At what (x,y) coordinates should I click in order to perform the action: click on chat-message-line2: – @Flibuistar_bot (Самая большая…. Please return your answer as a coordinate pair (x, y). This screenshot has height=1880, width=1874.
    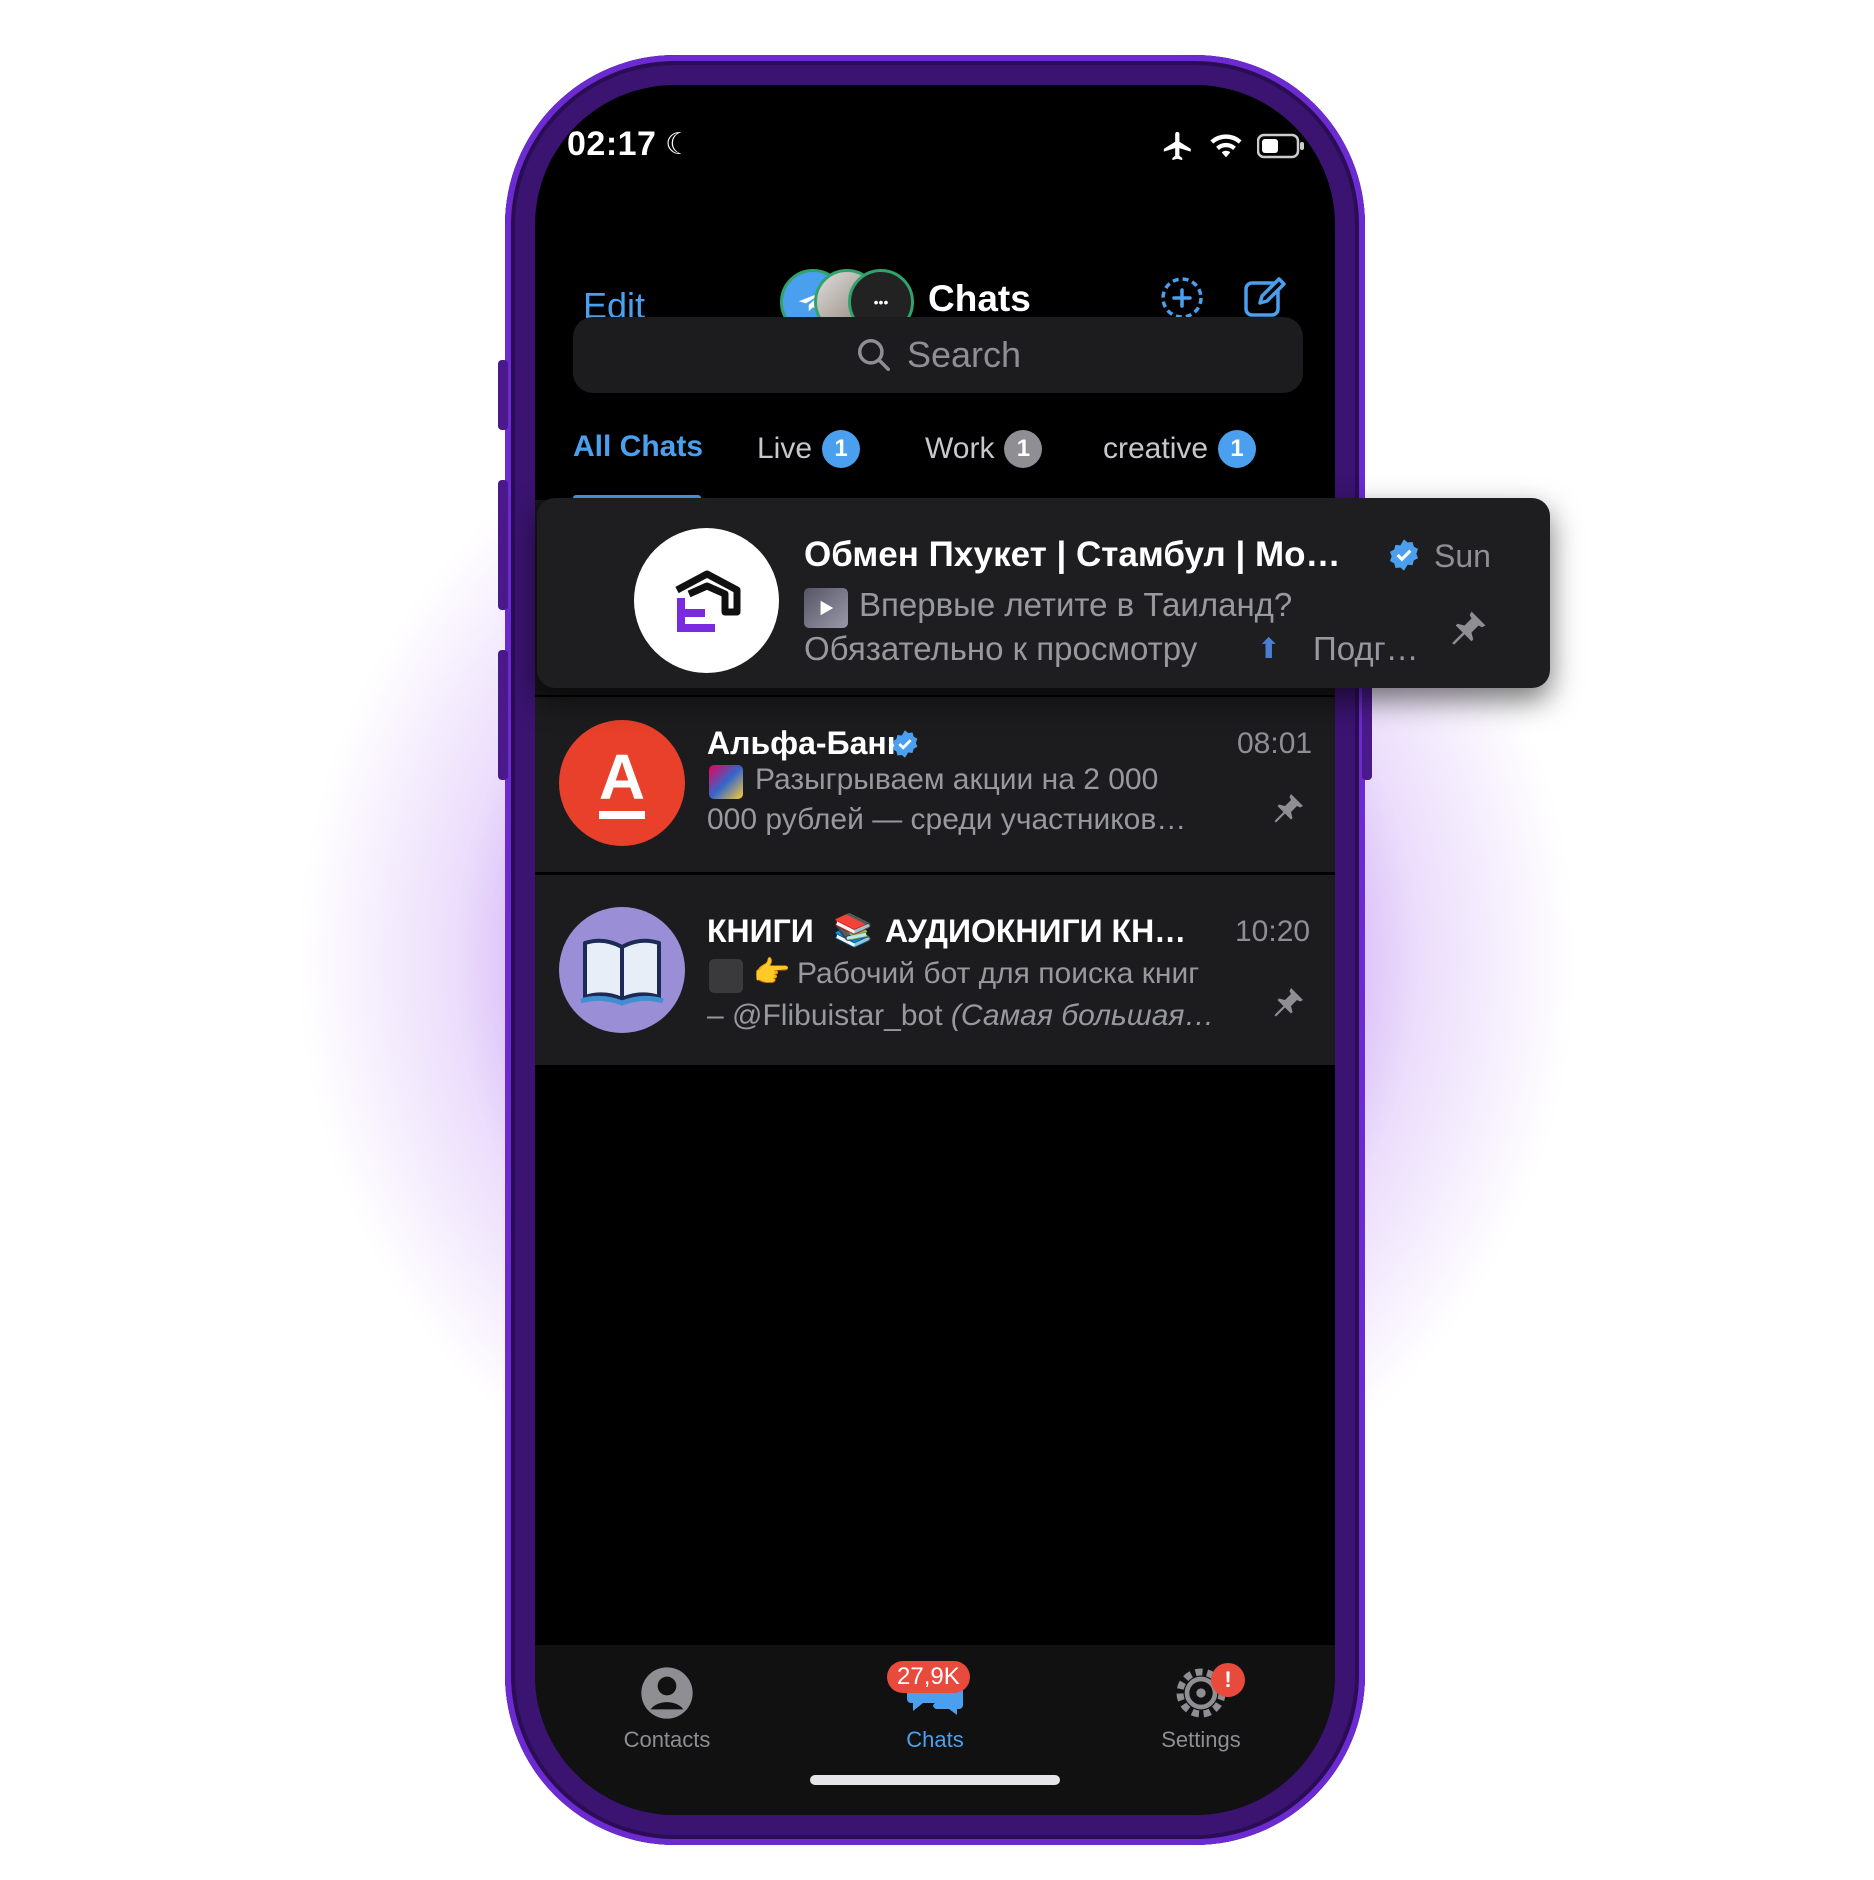
    Looking at the image, I should click on (960, 1016).